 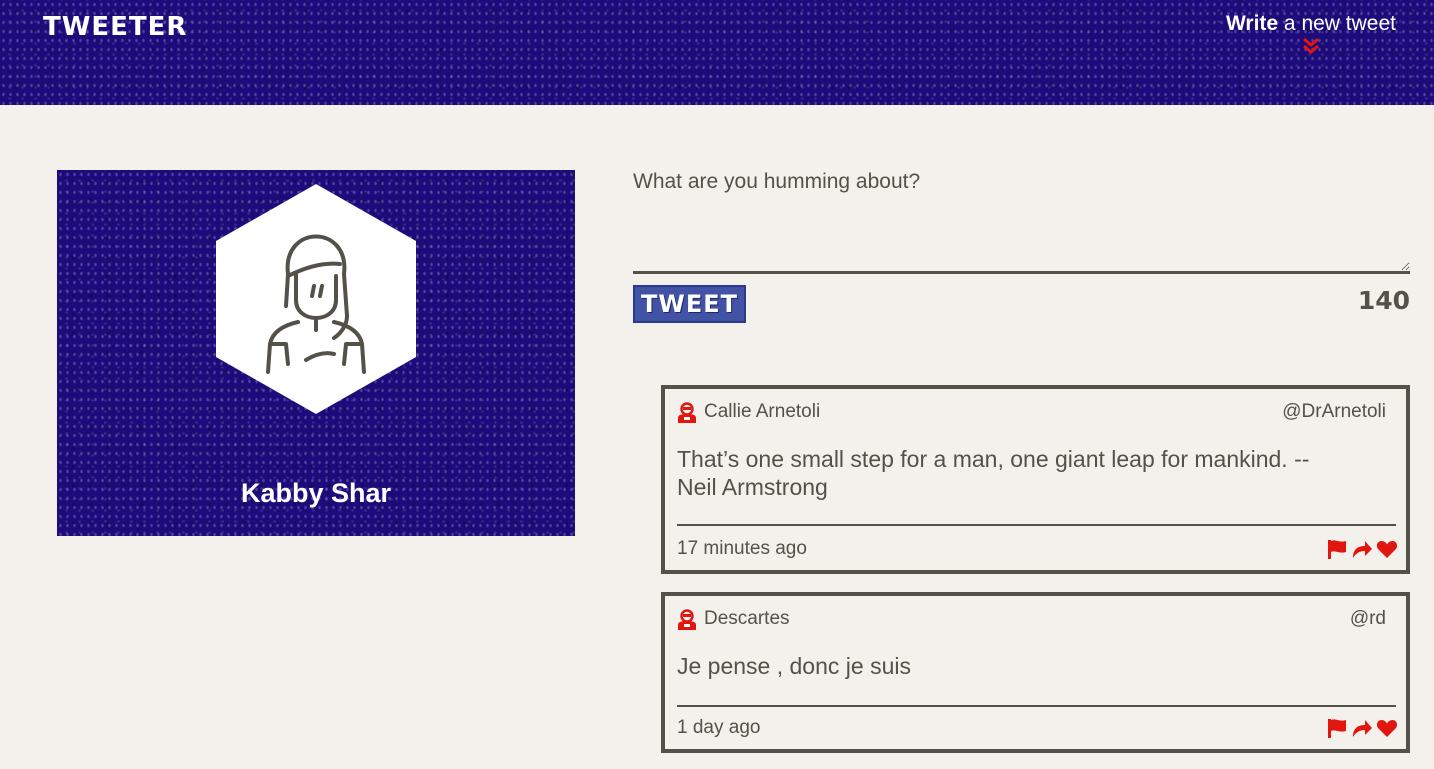 What do you see at coordinates (1311, 46) in the screenshot?
I see `double-chevron-down-icon` at bounding box center [1311, 46].